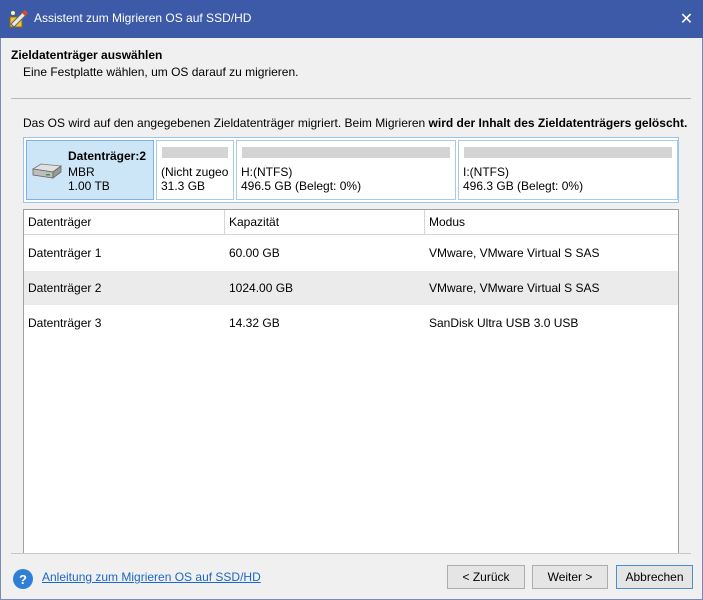 The width and height of the screenshot is (703, 600). Describe the element at coordinates (18, 19) in the screenshot. I see `wizard-app-icon` at that location.